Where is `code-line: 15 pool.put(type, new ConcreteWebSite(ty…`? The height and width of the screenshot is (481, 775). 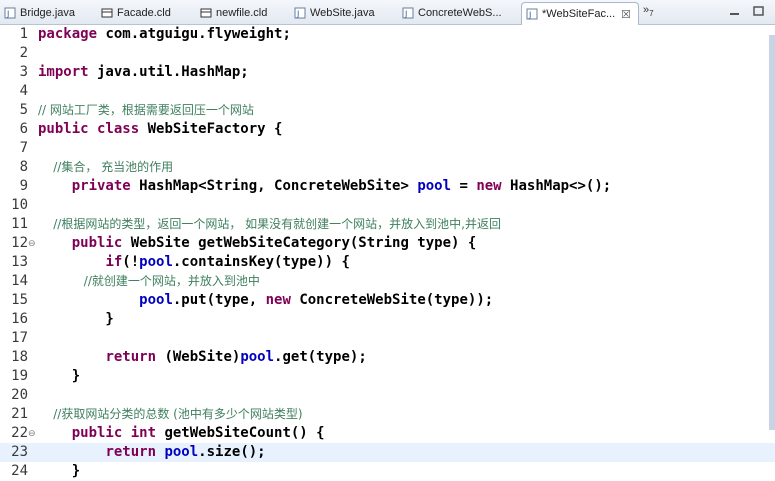 code-line: 15 pool.put(type, new ConcreteWebSite(ty… is located at coordinates (387, 300).